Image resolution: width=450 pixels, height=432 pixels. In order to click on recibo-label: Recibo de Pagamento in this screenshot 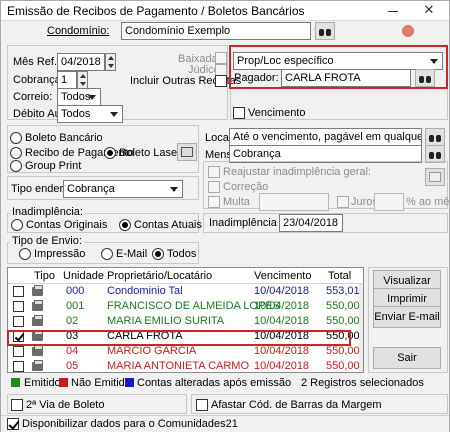, I will do `click(79, 153)`.